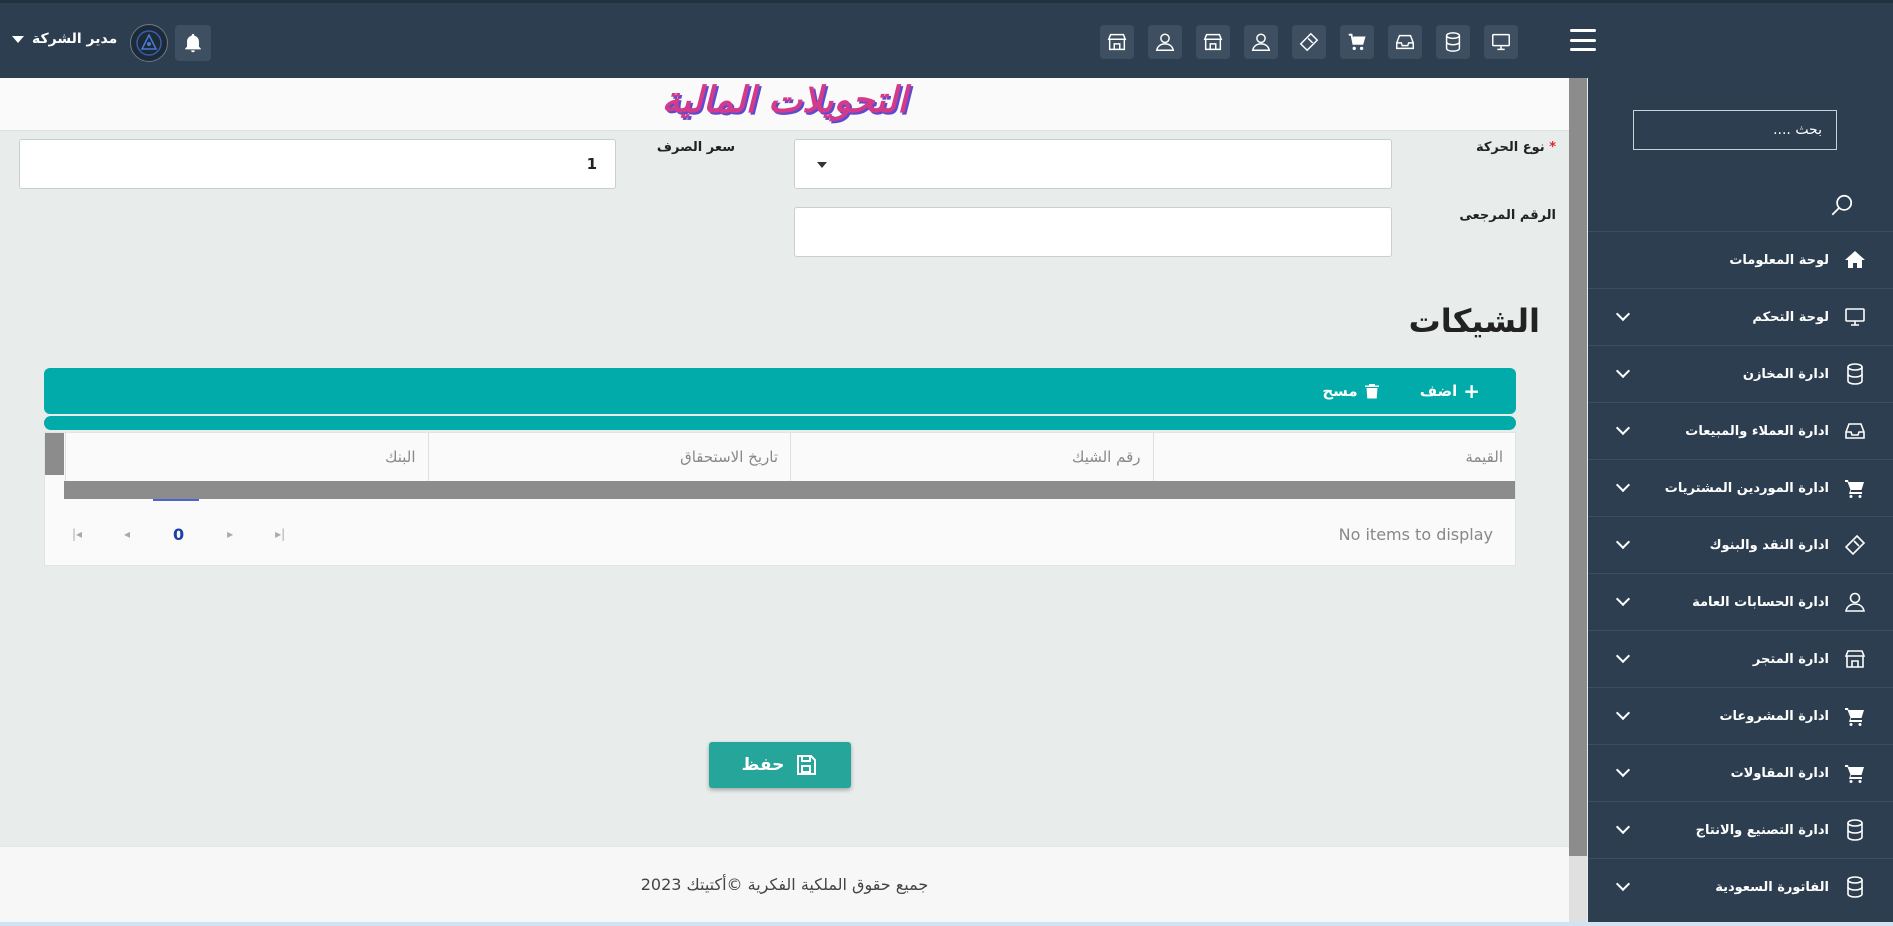 The image size is (1893, 926). What do you see at coordinates (780, 391) in the screenshot?
I see `checks-grid-toolbar: + اضف مسح` at bounding box center [780, 391].